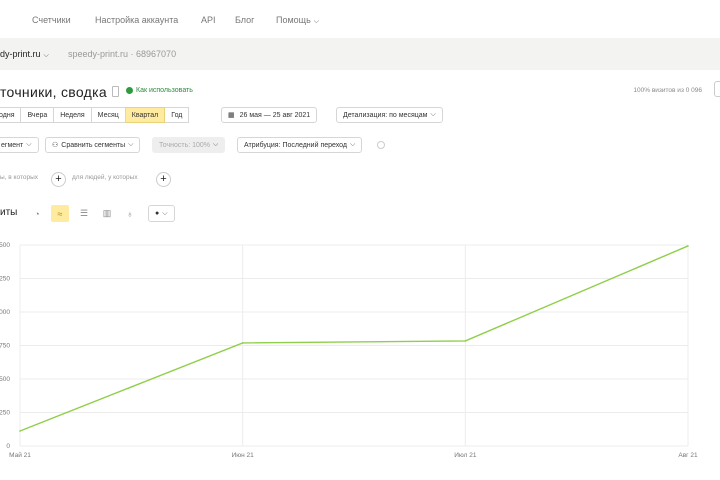  What do you see at coordinates (108, 115) in the screenshot?
I see `period-month: Месяц` at bounding box center [108, 115].